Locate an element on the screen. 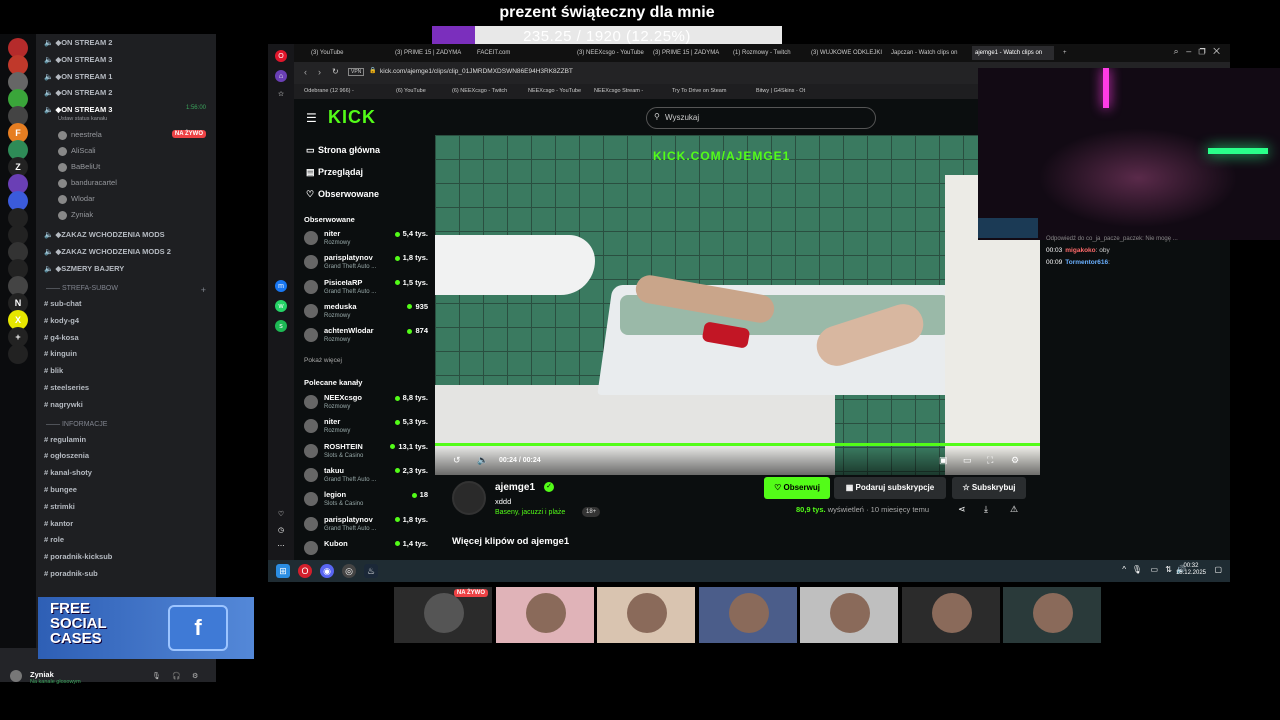 The image size is (1280, 720). channel-item: takuu Grand Theft Auto ... 2,3 tys. is located at coordinates (366, 478).